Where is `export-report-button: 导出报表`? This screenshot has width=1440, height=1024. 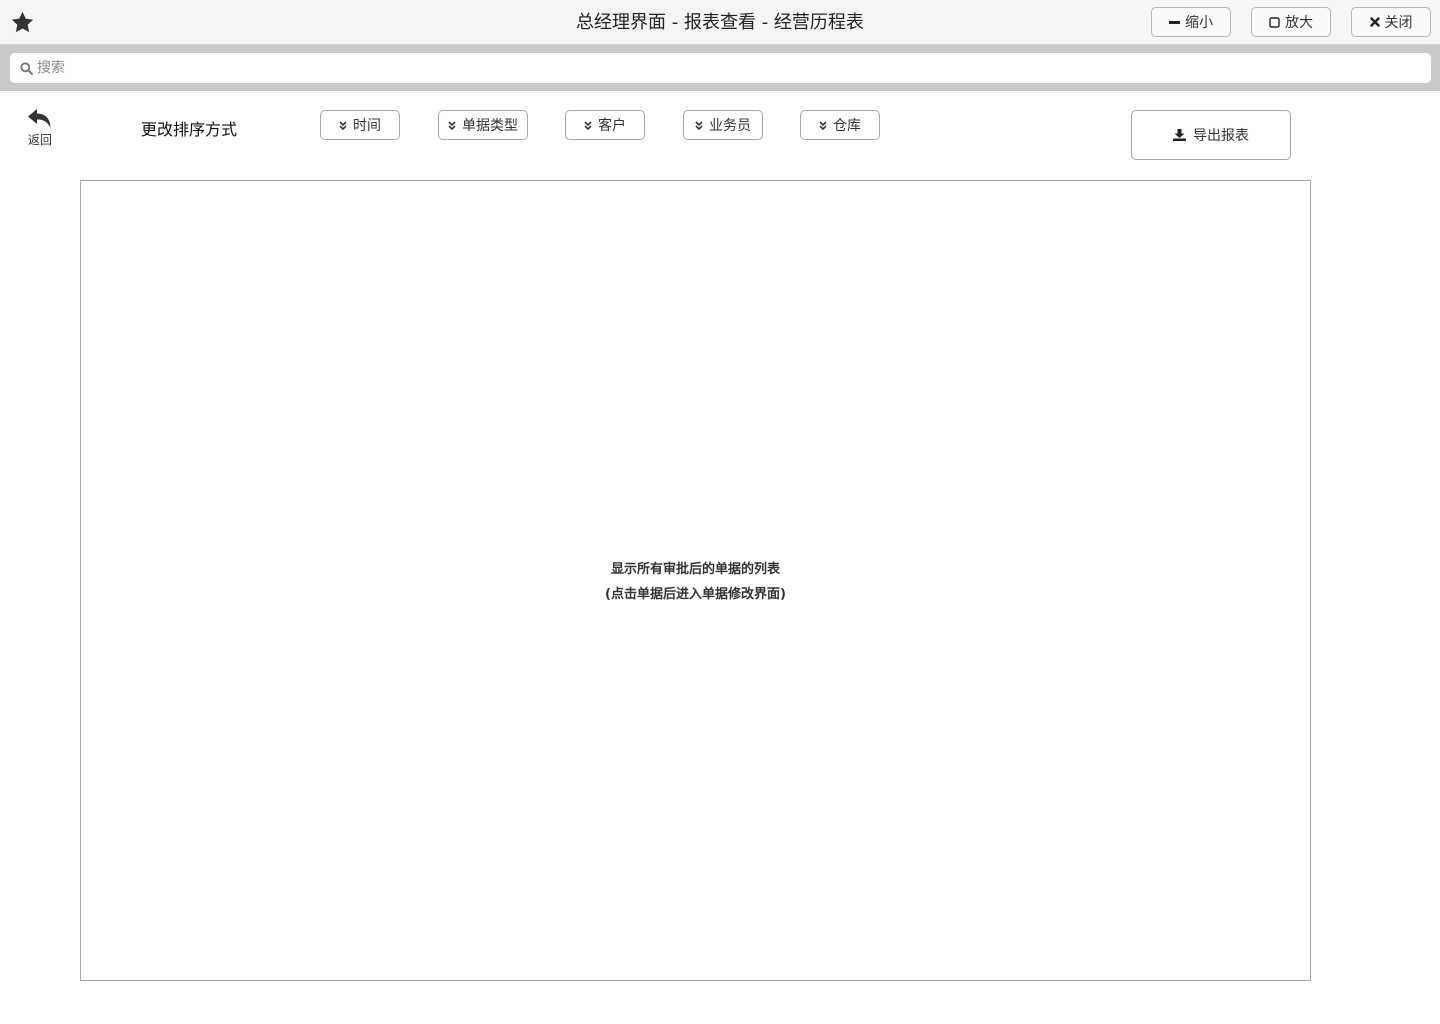 export-report-button: 导出报表 is located at coordinates (1211, 135).